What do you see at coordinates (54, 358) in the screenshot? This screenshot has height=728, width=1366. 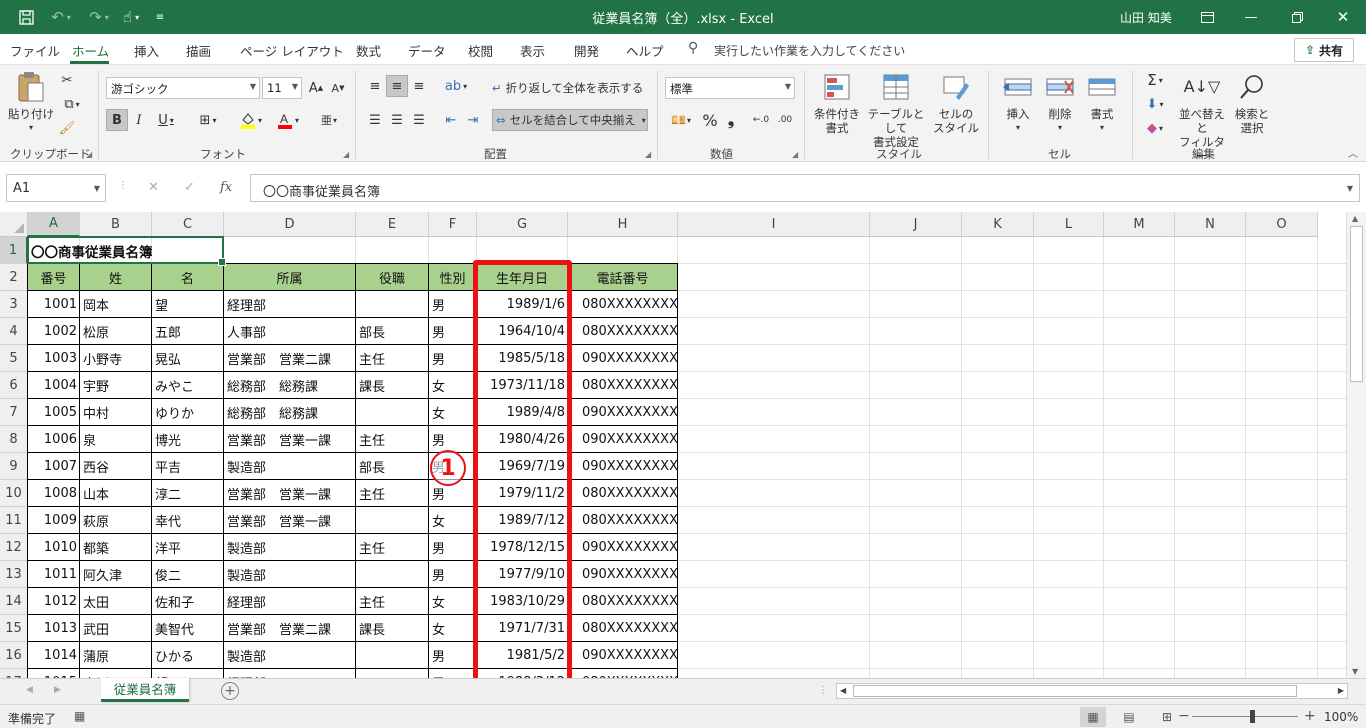 I see `table-cell: 1003` at bounding box center [54, 358].